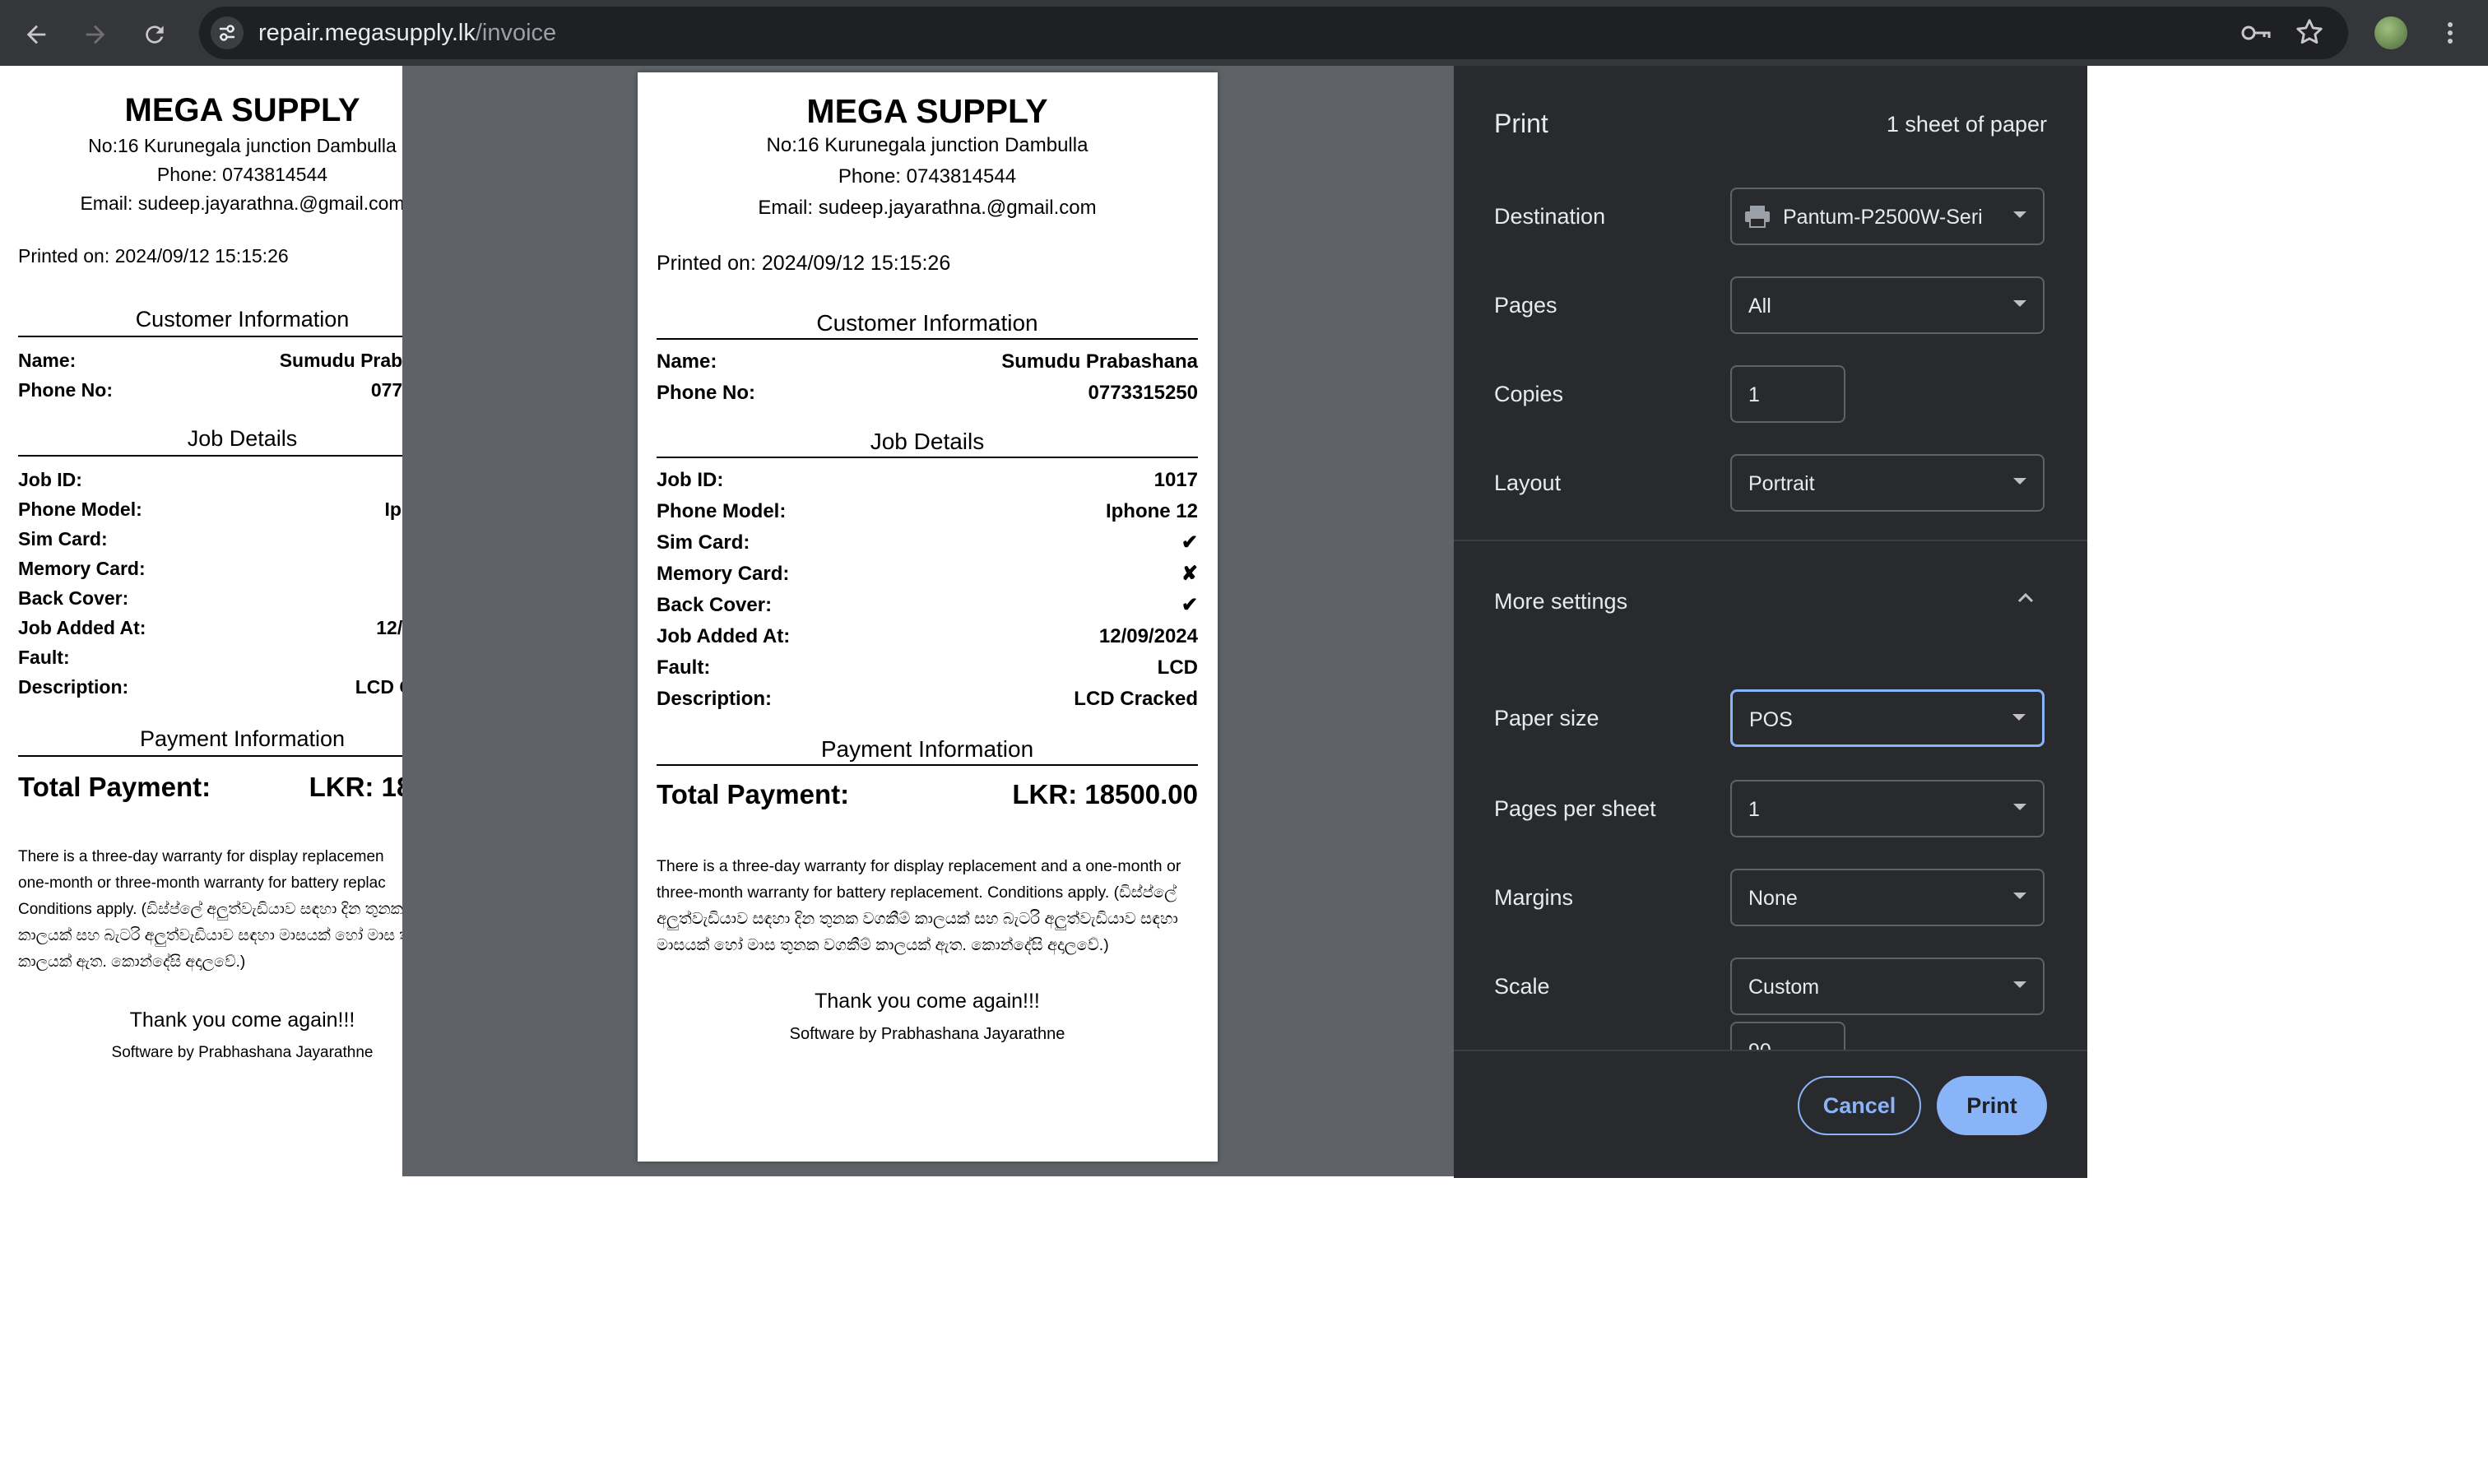 The image size is (2488, 1484). Describe the element at coordinates (1754, 394) in the screenshot. I see `copies-value: 1` at that location.